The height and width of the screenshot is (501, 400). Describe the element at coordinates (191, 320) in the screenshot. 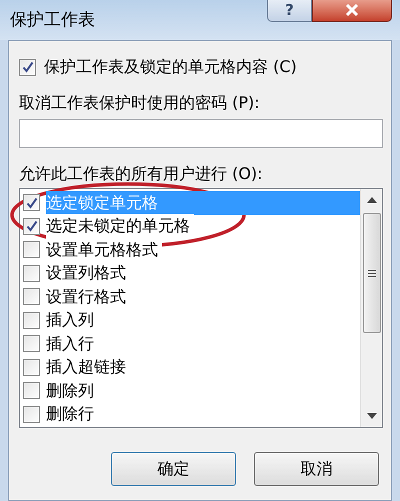

I see `permission-item: 插入列` at that location.